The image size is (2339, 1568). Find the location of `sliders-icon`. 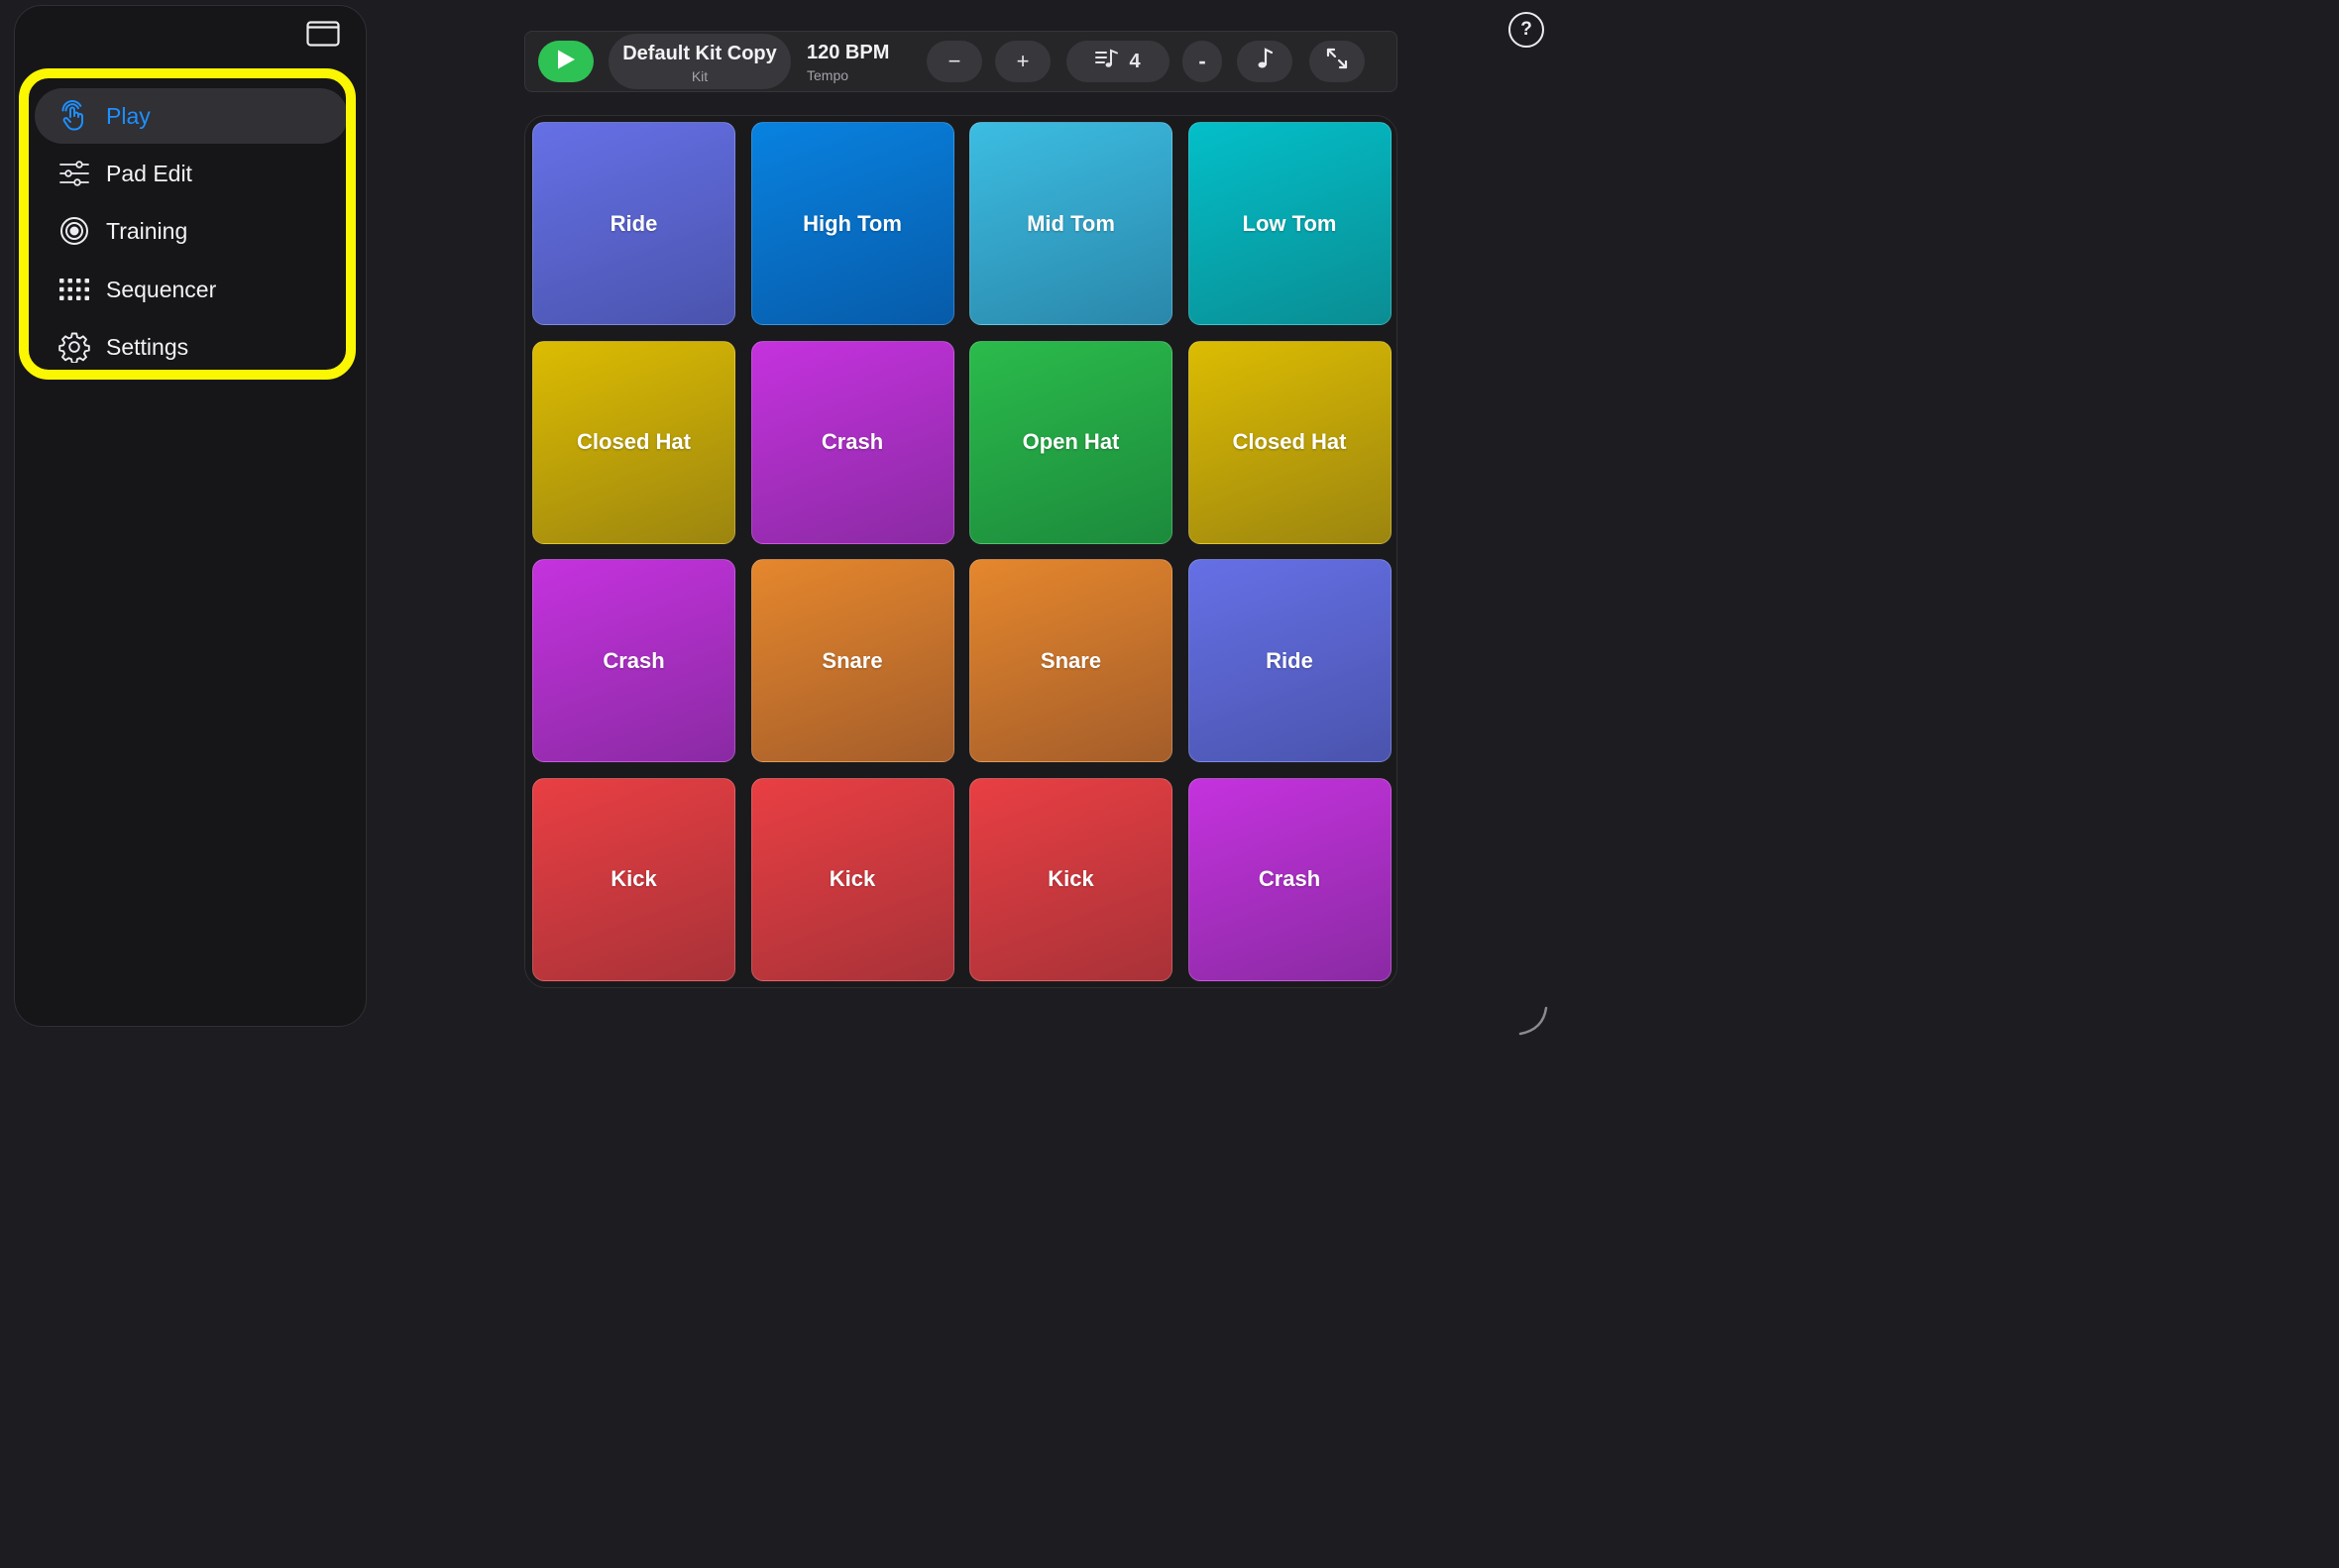

sliders-icon is located at coordinates (74, 173).